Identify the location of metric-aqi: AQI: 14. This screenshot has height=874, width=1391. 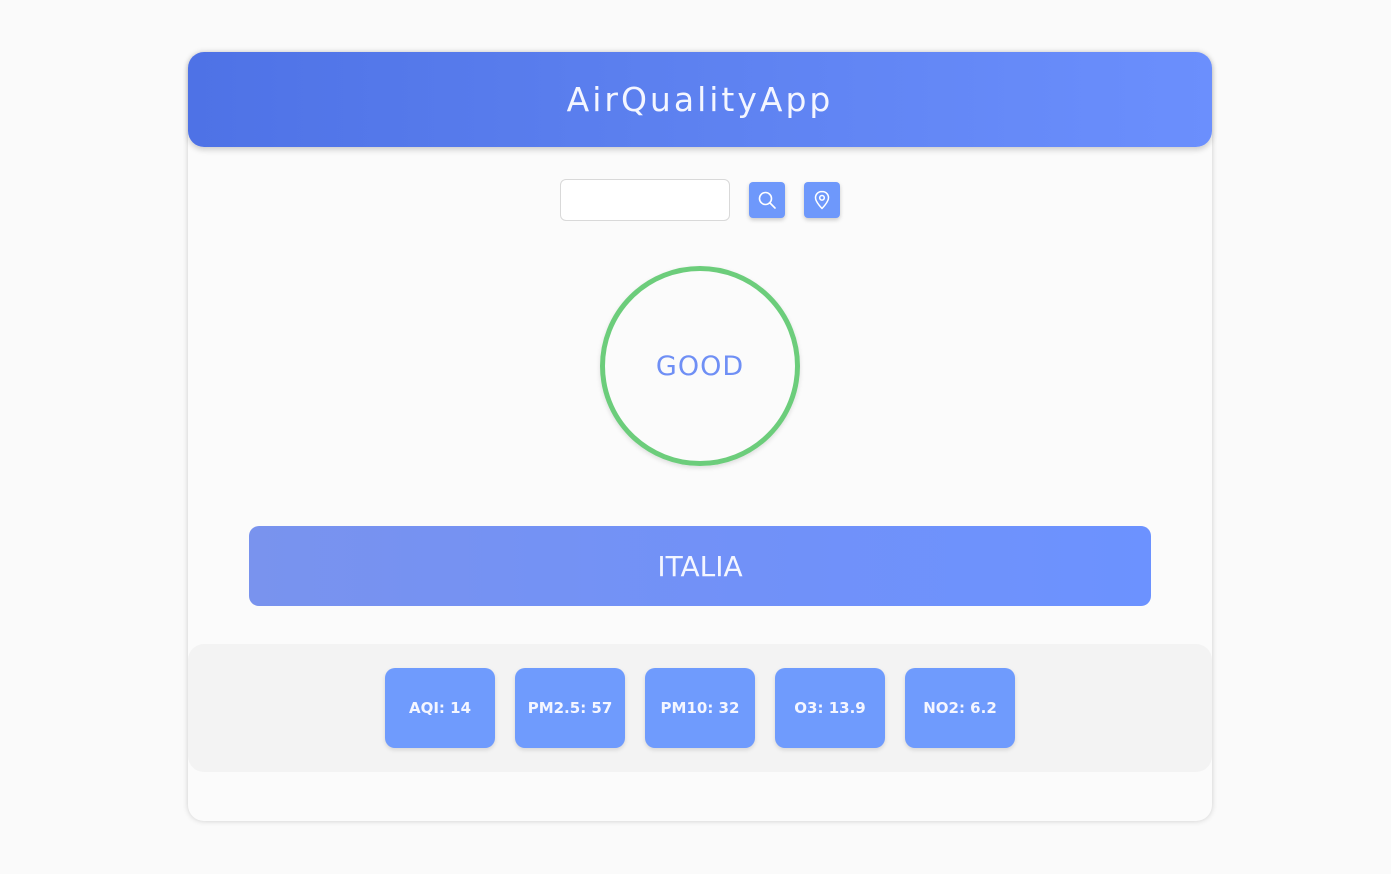
(440, 708).